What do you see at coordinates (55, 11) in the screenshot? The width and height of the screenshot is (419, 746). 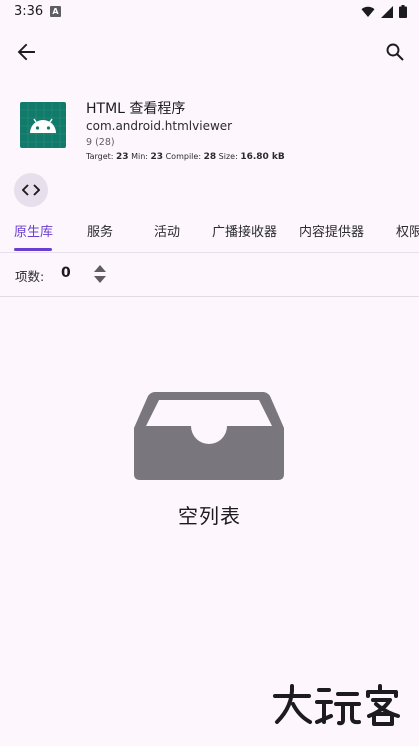 I see `notification-icon: A` at bounding box center [55, 11].